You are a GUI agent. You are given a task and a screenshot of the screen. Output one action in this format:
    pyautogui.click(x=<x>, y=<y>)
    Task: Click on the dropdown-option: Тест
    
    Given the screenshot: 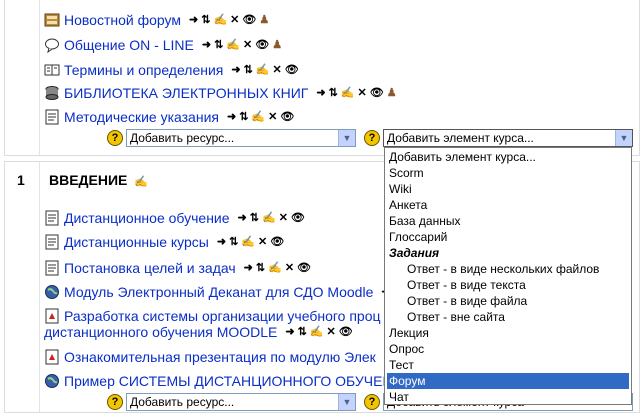 What is the action you would take?
    pyautogui.click(x=508, y=365)
    